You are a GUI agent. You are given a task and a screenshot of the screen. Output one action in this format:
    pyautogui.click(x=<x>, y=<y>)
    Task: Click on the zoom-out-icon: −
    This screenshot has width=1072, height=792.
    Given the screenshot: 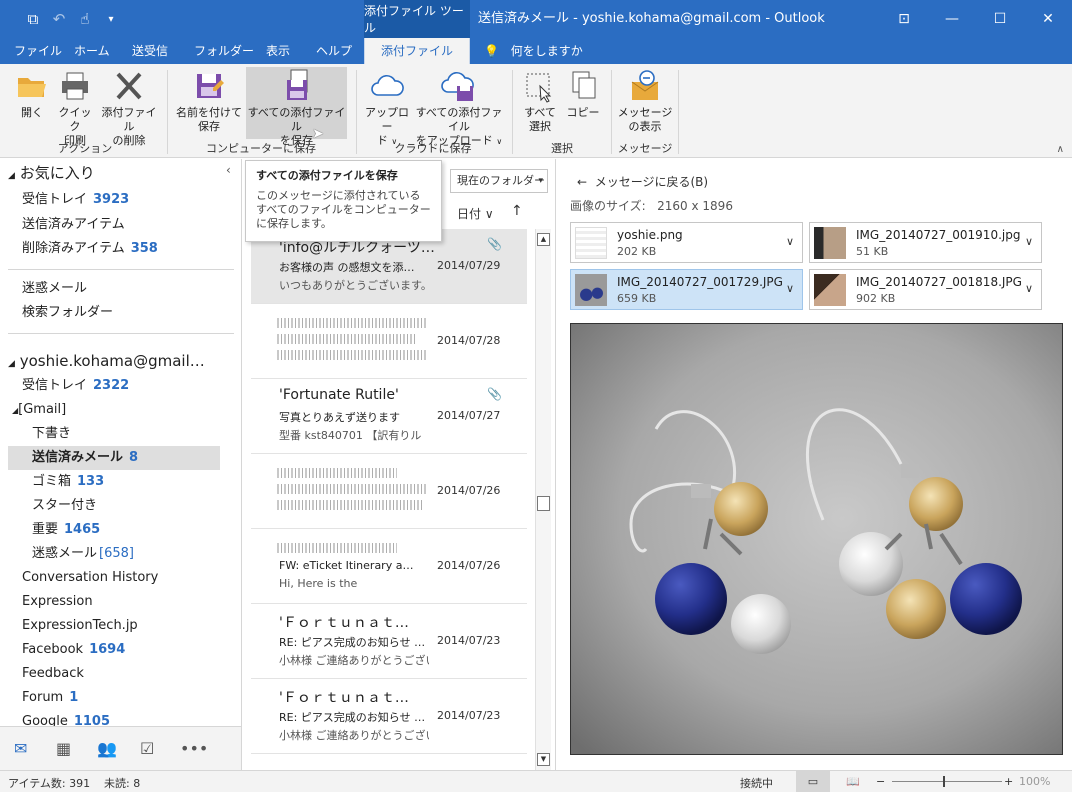 What is the action you would take?
    pyautogui.click(x=880, y=781)
    